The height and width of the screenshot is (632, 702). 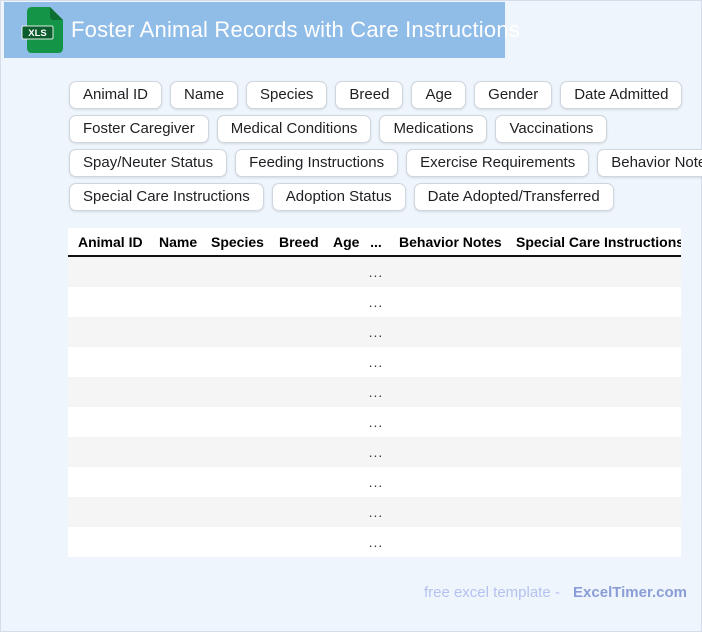 I want to click on column-header-breed: Breed, so click(x=296, y=242).